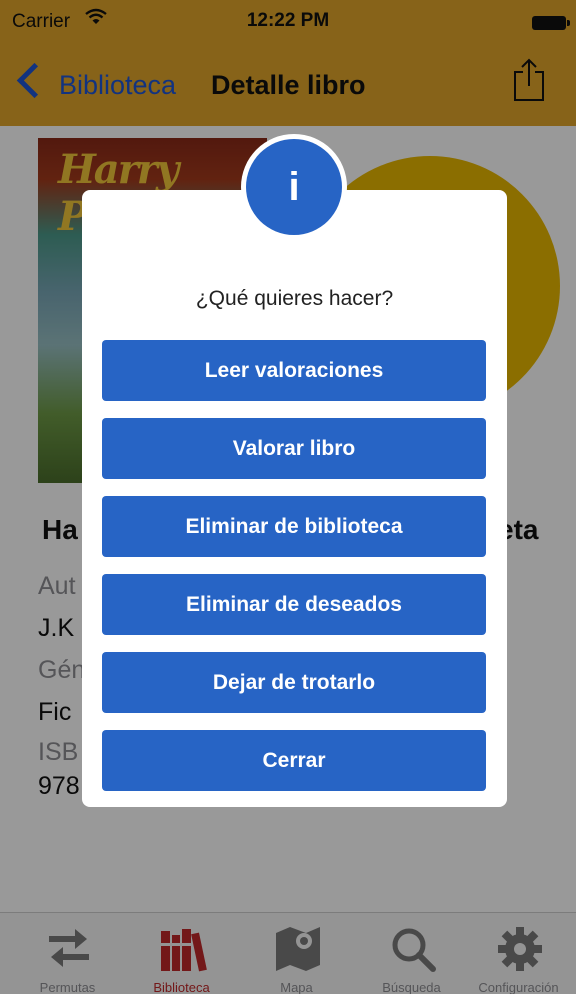 This screenshot has height=994, width=576. What do you see at coordinates (294, 448) in the screenshot?
I see `rate-book-button: Valorar libro` at bounding box center [294, 448].